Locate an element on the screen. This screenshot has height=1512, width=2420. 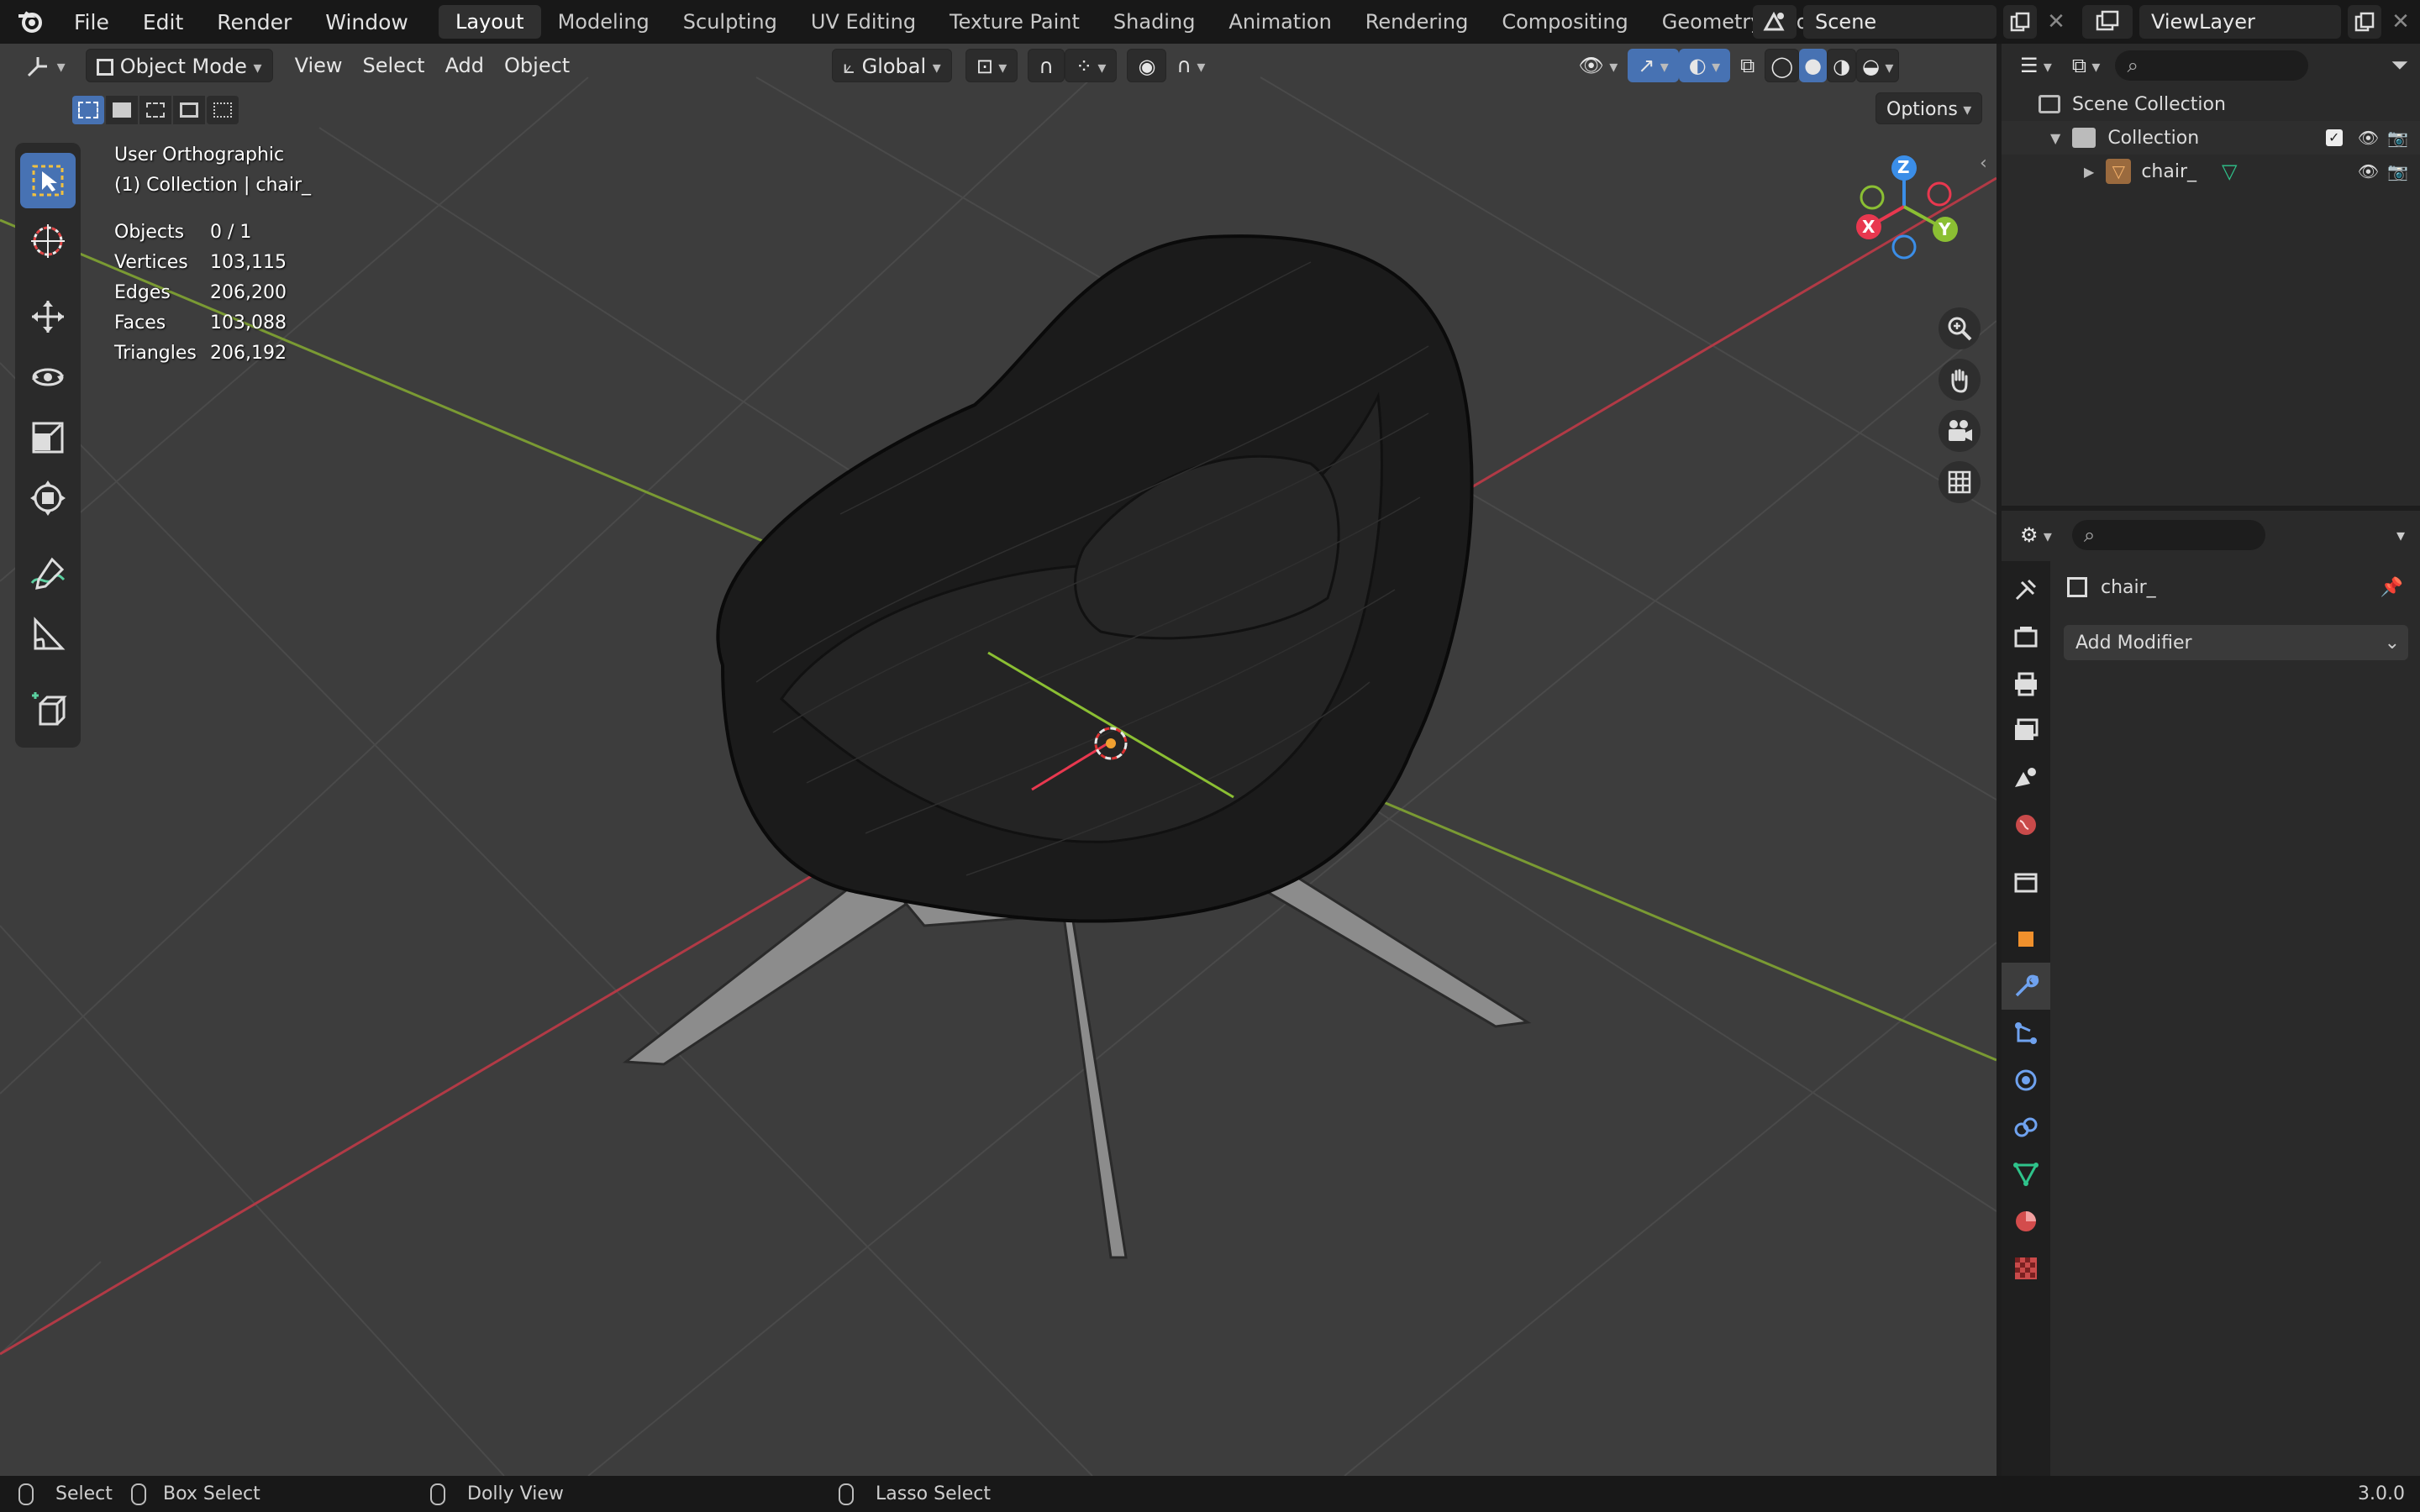
shading-rendered-button: ◒ is located at coordinates (1878, 65).